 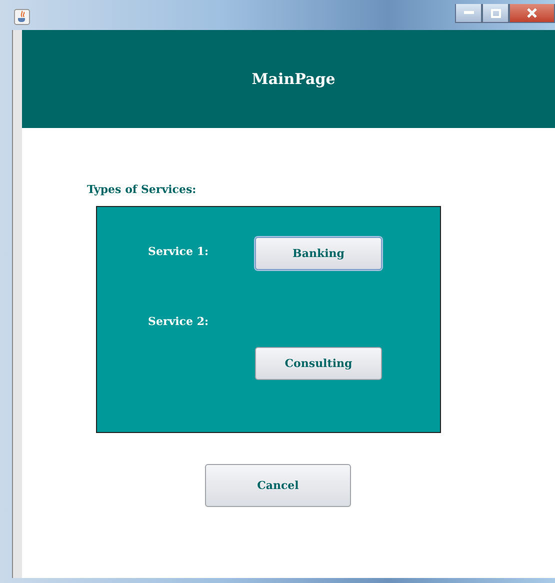 What do you see at coordinates (22, 17) in the screenshot?
I see `java-cup-icon` at bounding box center [22, 17].